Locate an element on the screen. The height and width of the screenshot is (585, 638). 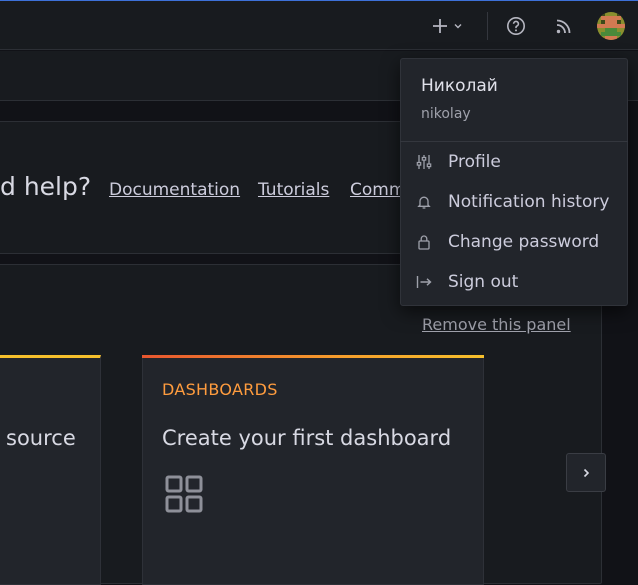
chevron-right-icon is located at coordinates (586, 472).